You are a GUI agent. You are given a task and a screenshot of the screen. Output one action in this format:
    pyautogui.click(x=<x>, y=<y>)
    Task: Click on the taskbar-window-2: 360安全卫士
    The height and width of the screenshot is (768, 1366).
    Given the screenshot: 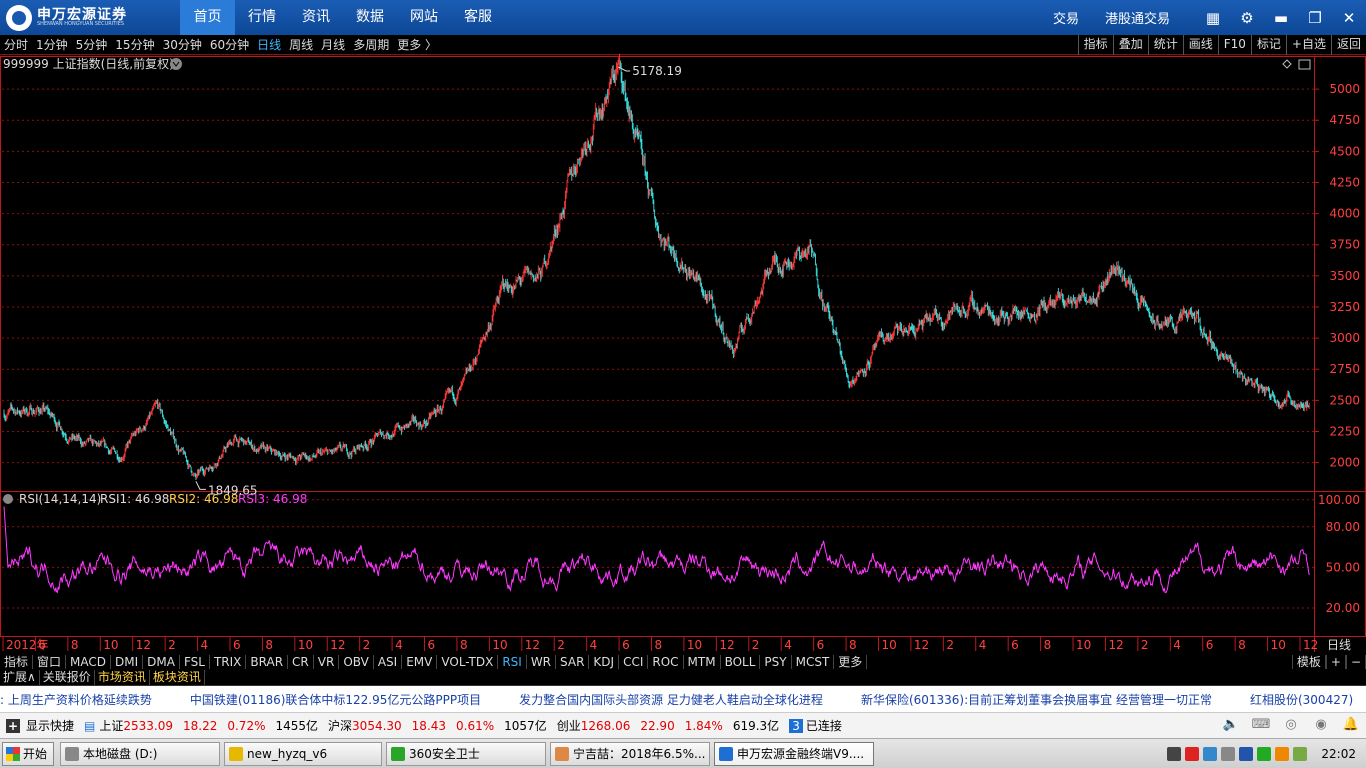 What is the action you would take?
    pyautogui.click(x=466, y=753)
    